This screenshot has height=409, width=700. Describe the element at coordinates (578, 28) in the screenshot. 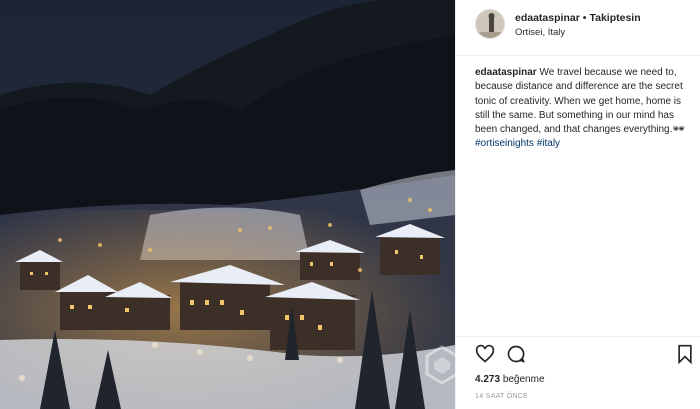

I see `post-header: edaataspinar • Takiptesin Ortisei, Italy` at that location.